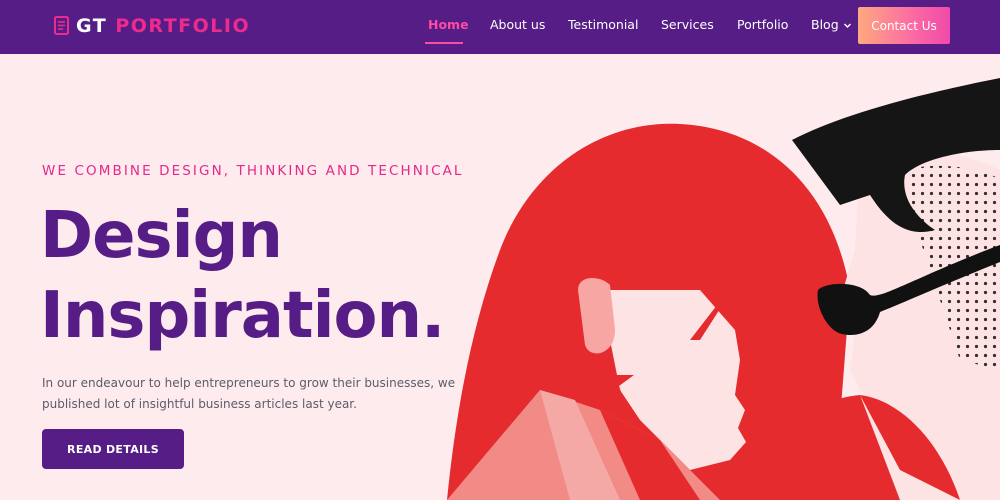  I want to click on hero-headline-line-1: Design, so click(161, 236).